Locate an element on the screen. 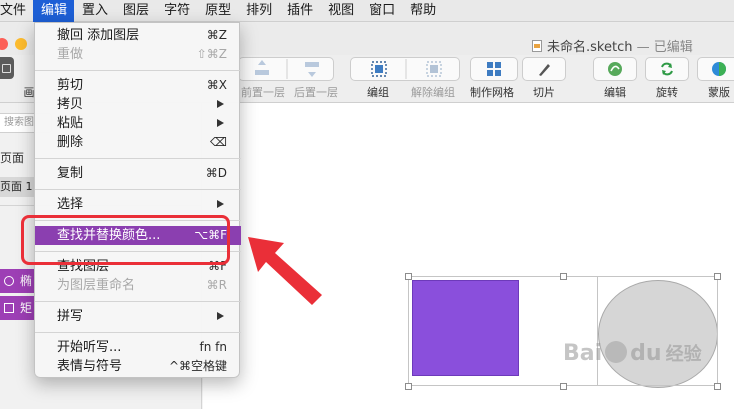 This screenshot has height=409, width=734. selection-divider is located at coordinates (597, 331).